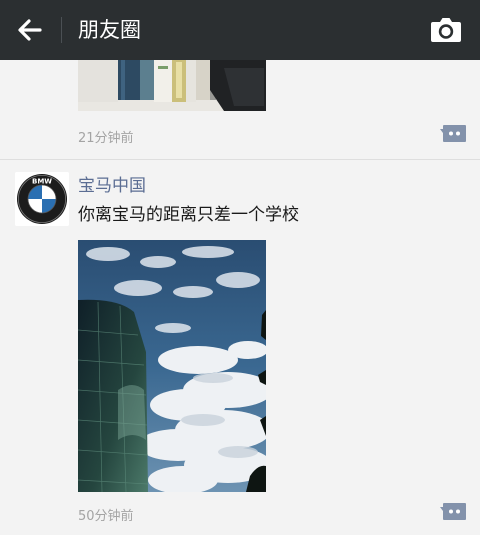 Image resolution: width=480 pixels, height=535 pixels. What do you see at coordinates (109, 30) in the screenshot?
I see `page-title: 朋友圈` at bounding box center [109, 30].